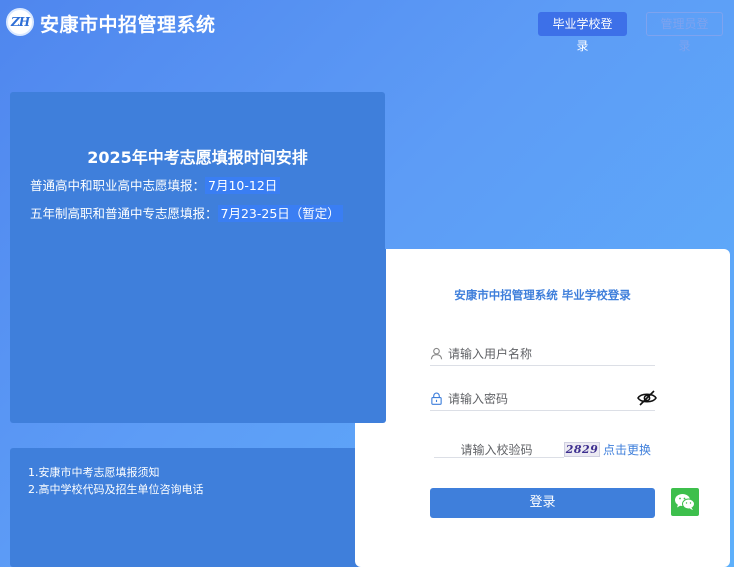  Describe the element at coordinates (496, 450) in the screenshot. I see `captcha-input` at that location.